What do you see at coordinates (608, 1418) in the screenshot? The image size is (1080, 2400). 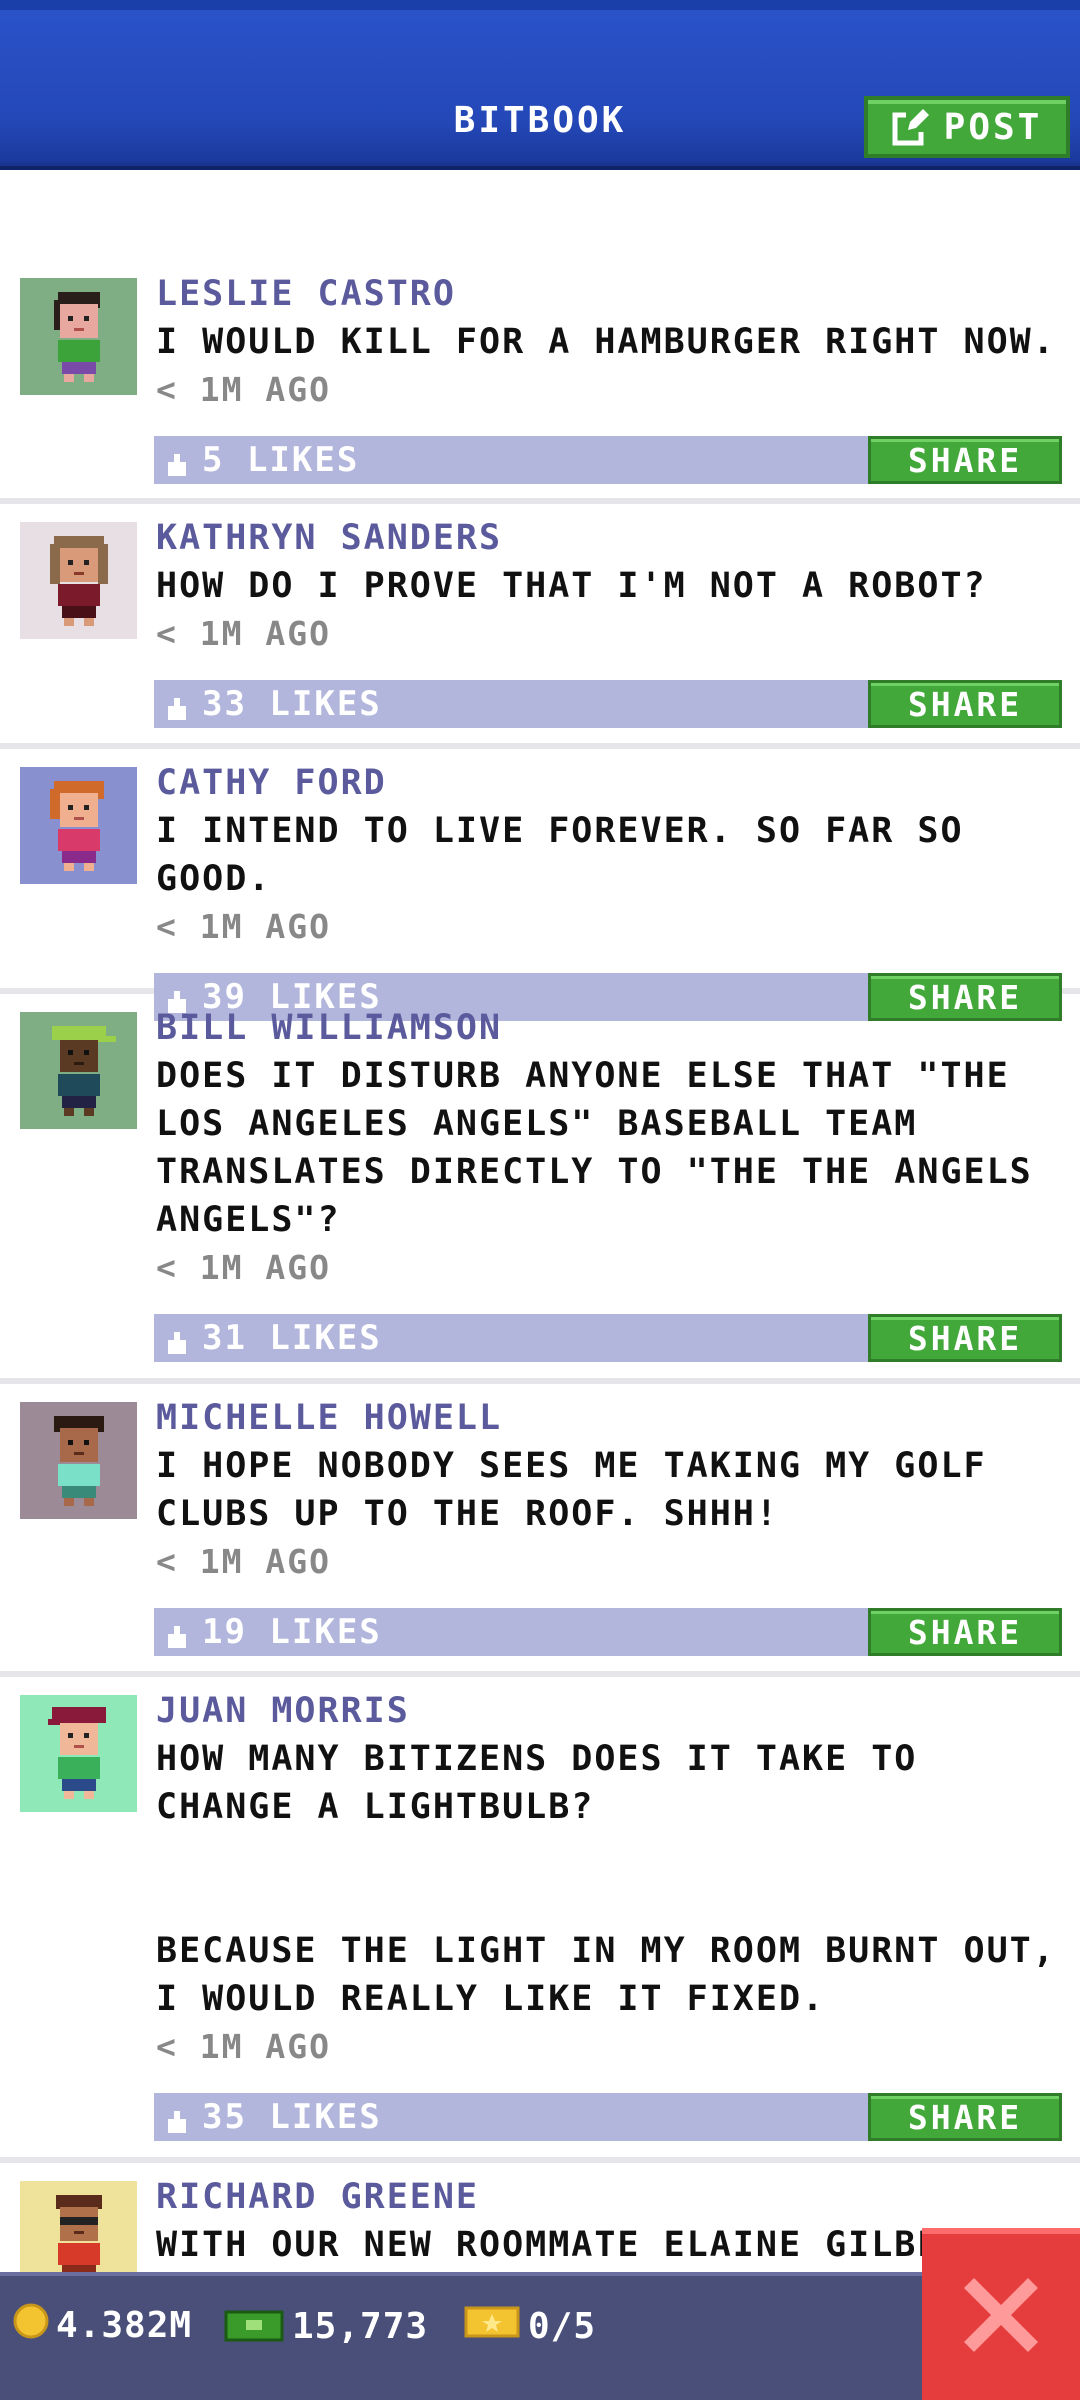 I see `post-author: MICHELLE HOWELL` at bounding box center [608, 1418].